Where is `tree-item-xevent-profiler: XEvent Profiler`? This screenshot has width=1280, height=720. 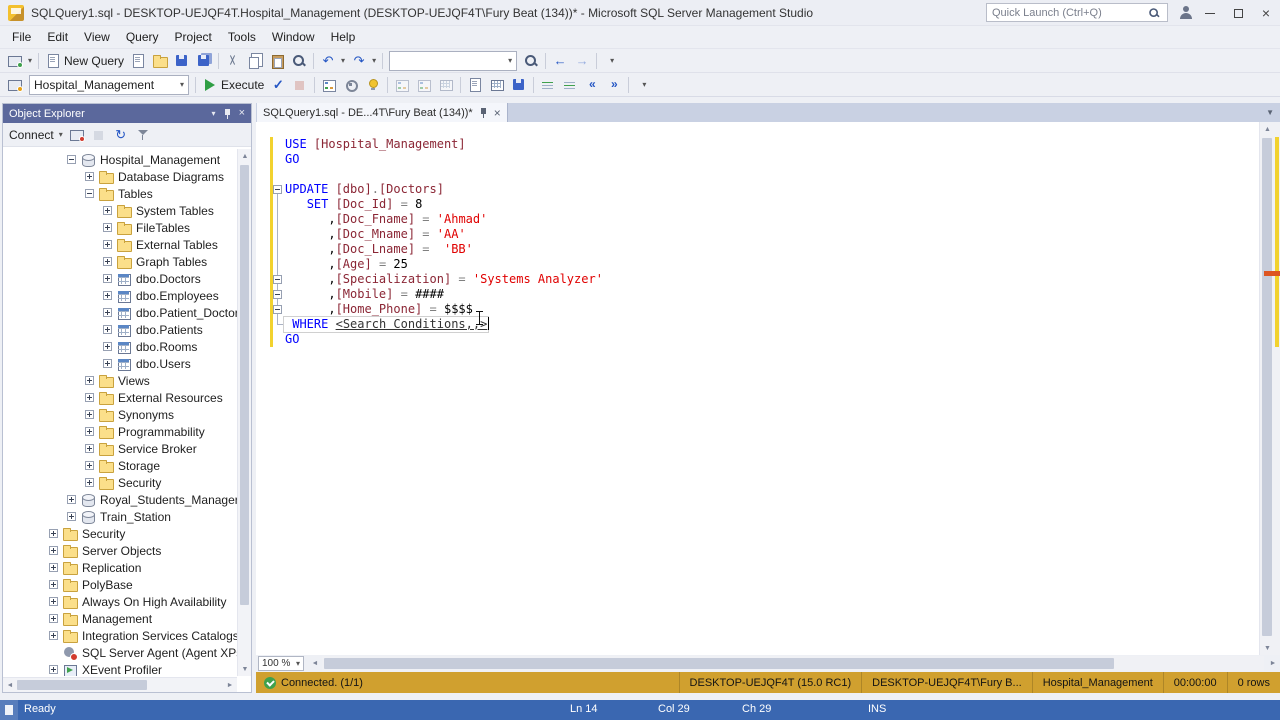 tree-item-xevent-profiler: XEvent Profiler is located at coordinates (120, 668).